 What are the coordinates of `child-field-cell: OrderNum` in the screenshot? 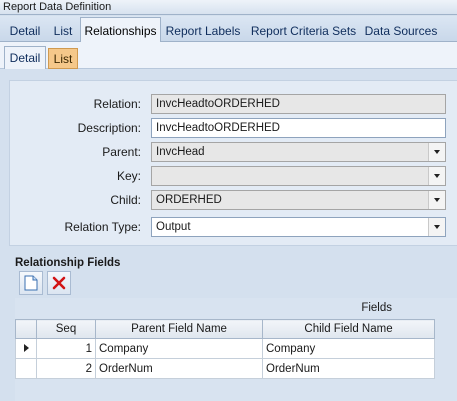 It's located at (348, 368).